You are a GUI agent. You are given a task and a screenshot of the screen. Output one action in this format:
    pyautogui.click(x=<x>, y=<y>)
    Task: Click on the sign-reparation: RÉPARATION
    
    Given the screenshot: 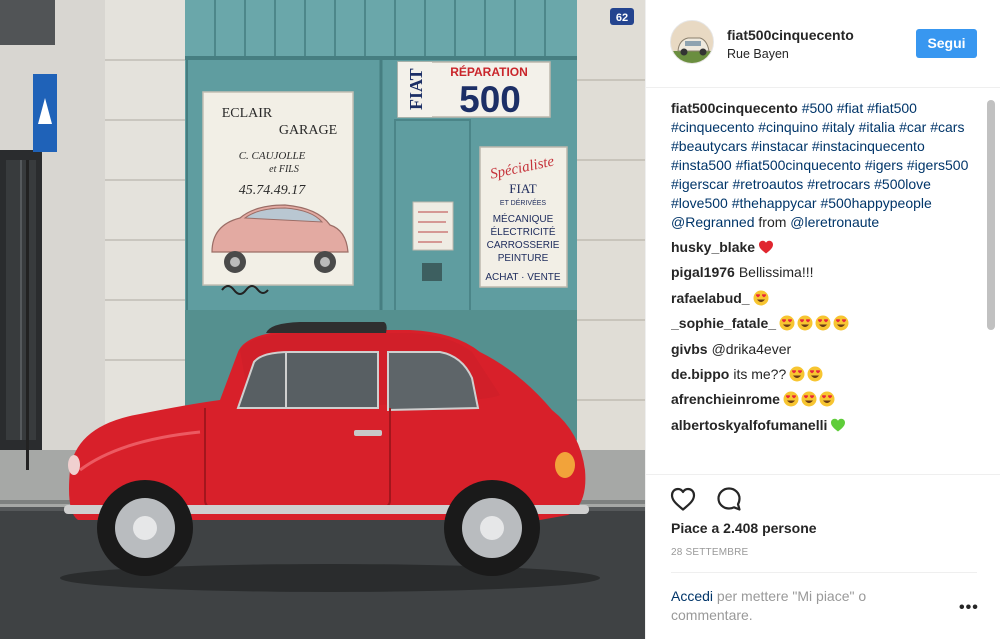 What is the action you would take?
    pyautogui.click(x=489, y=71)
    